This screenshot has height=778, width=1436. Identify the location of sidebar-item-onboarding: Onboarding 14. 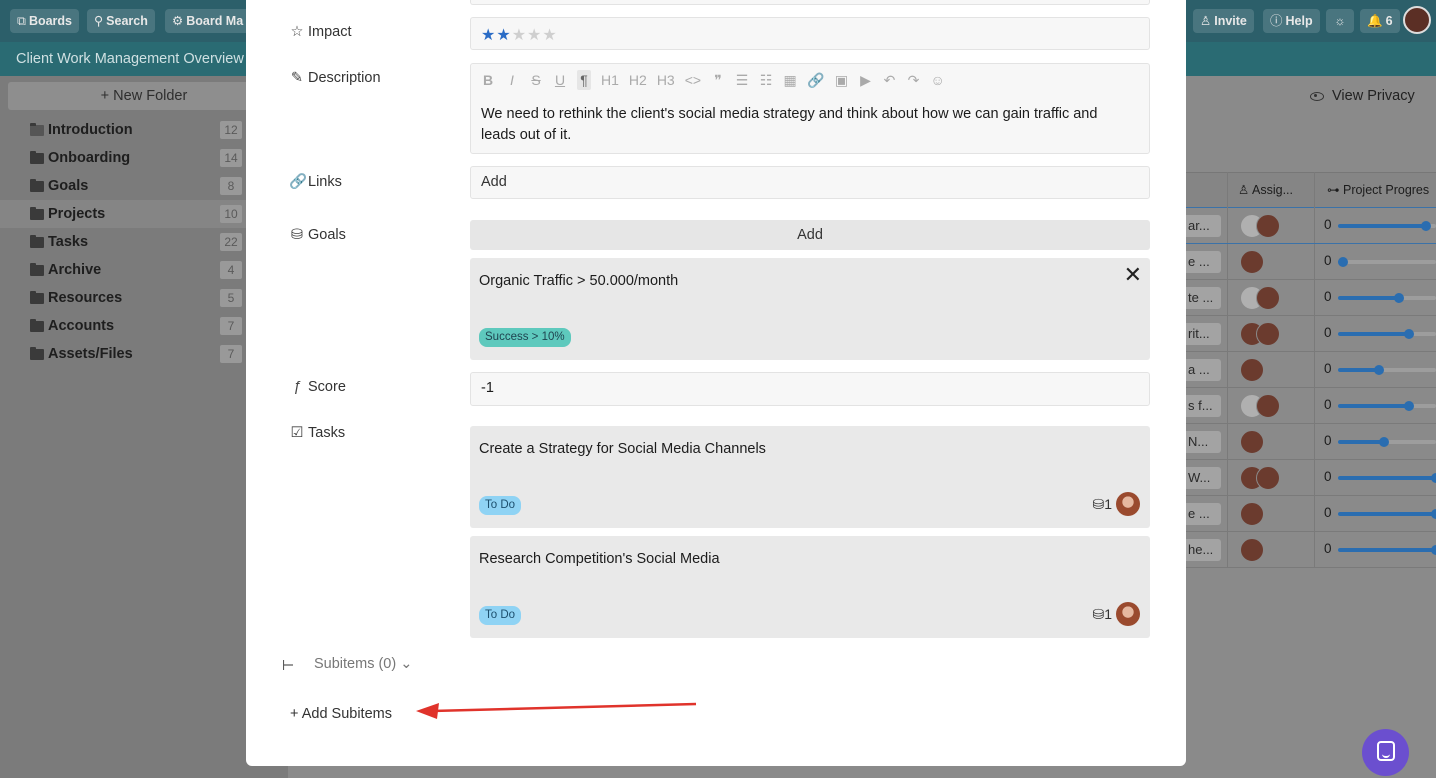
(144, 158).